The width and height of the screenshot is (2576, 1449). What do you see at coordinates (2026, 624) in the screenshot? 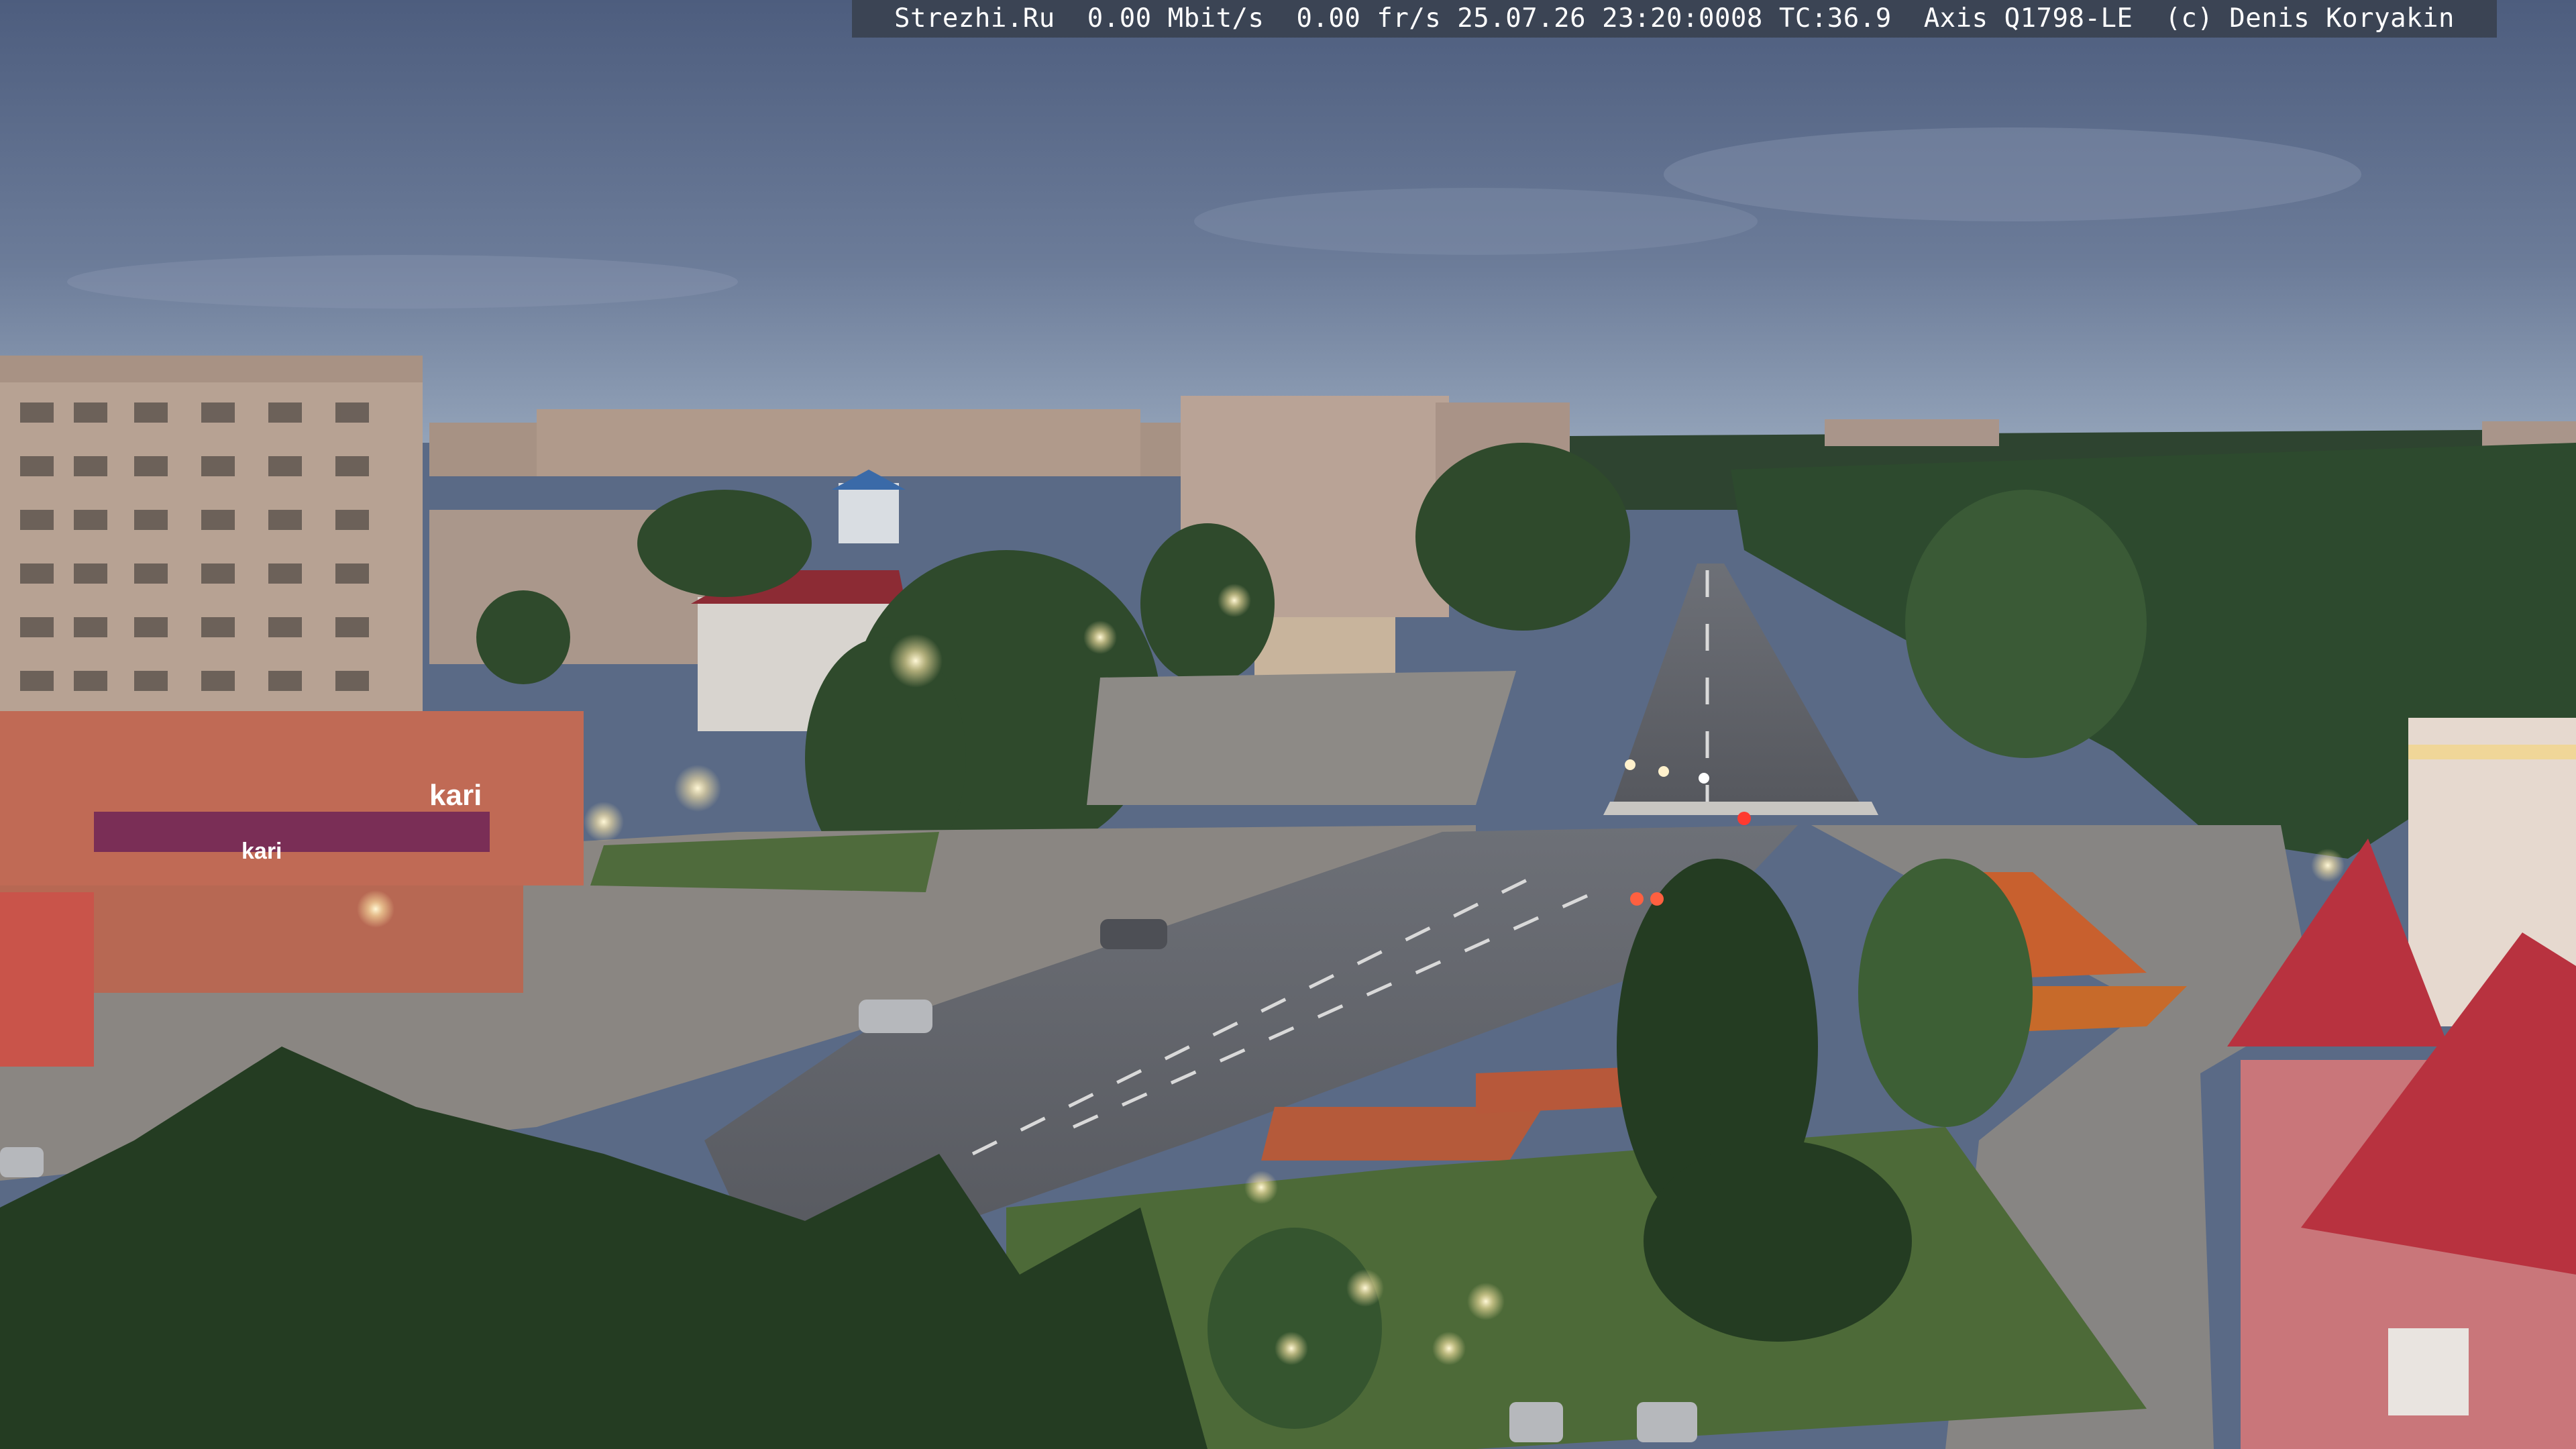
I see `birch-tree` at bounding box center [2026, 624].